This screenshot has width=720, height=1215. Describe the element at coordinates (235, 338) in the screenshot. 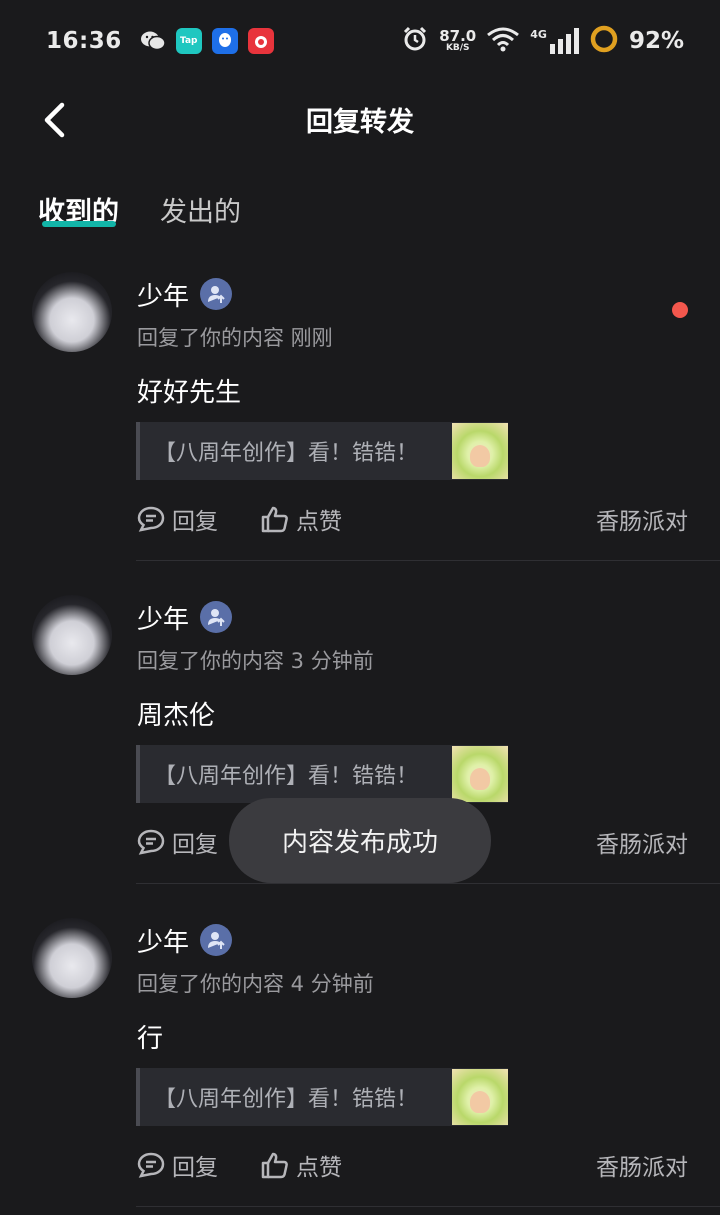

I see `reply-meta: 回复了你的内容 刚刚` at that location.